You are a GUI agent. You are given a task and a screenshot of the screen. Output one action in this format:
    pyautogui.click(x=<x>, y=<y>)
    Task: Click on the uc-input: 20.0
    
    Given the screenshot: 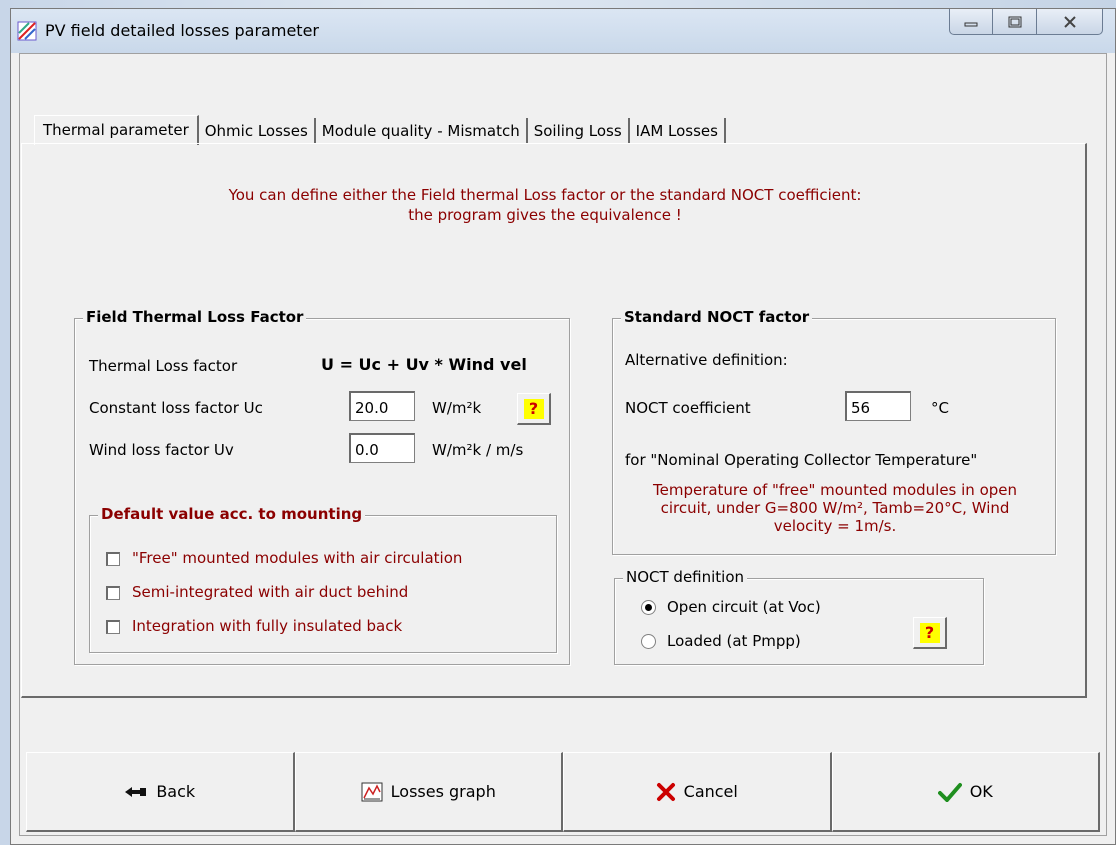 What is the action you would take?
    pyautogui.click(x=382, y=406)
    